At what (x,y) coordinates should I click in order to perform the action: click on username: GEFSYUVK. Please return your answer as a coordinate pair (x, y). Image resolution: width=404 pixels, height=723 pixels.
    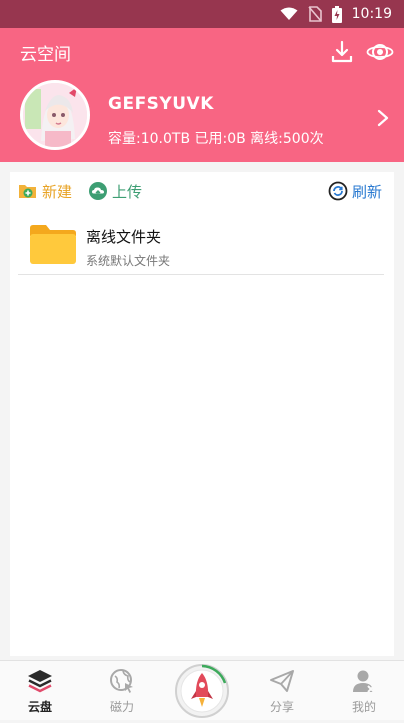
    Looking at the image, I should click on (161, 104).